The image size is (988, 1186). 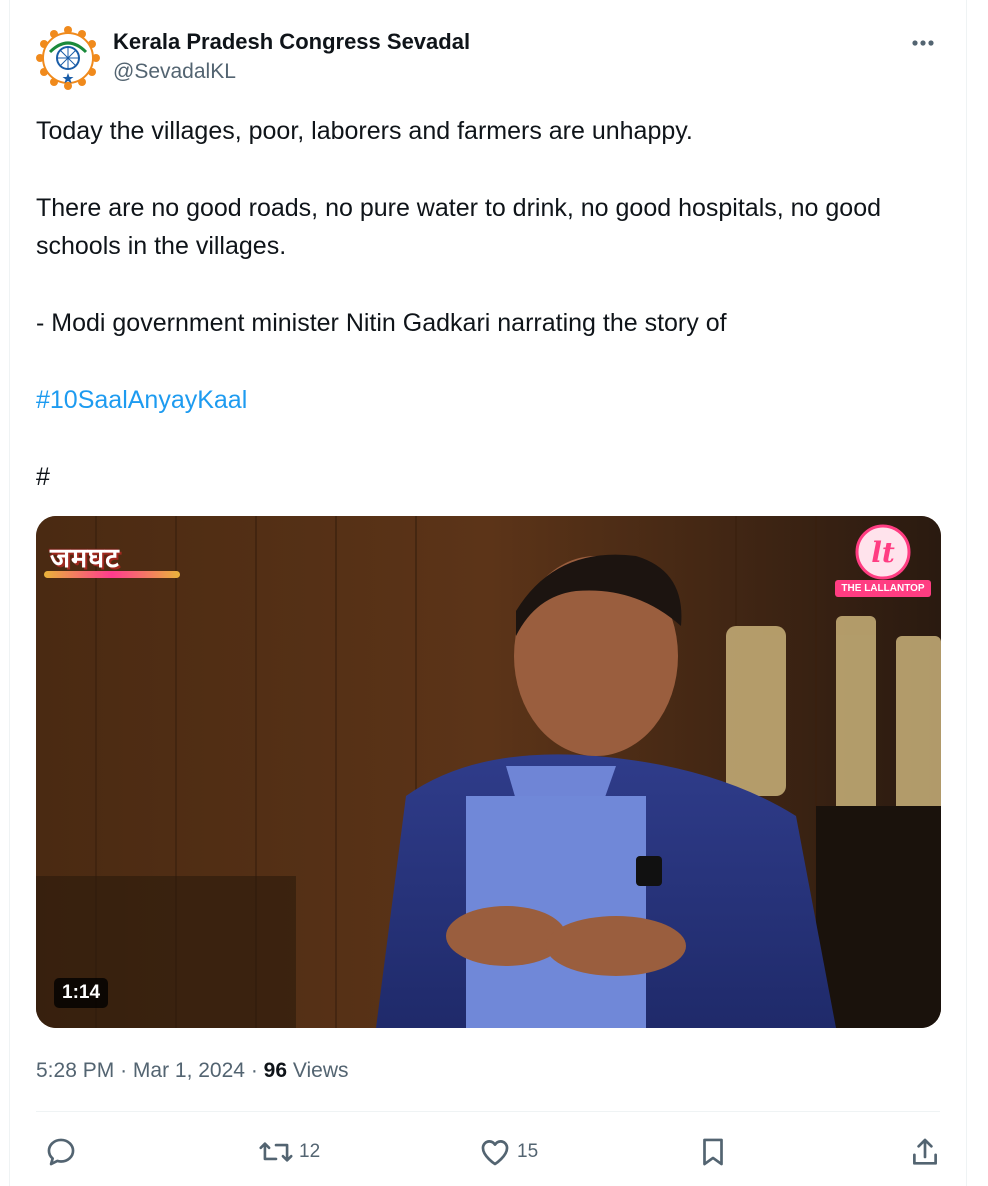 I want to click on share-icon, so click(x=925, y=1151).